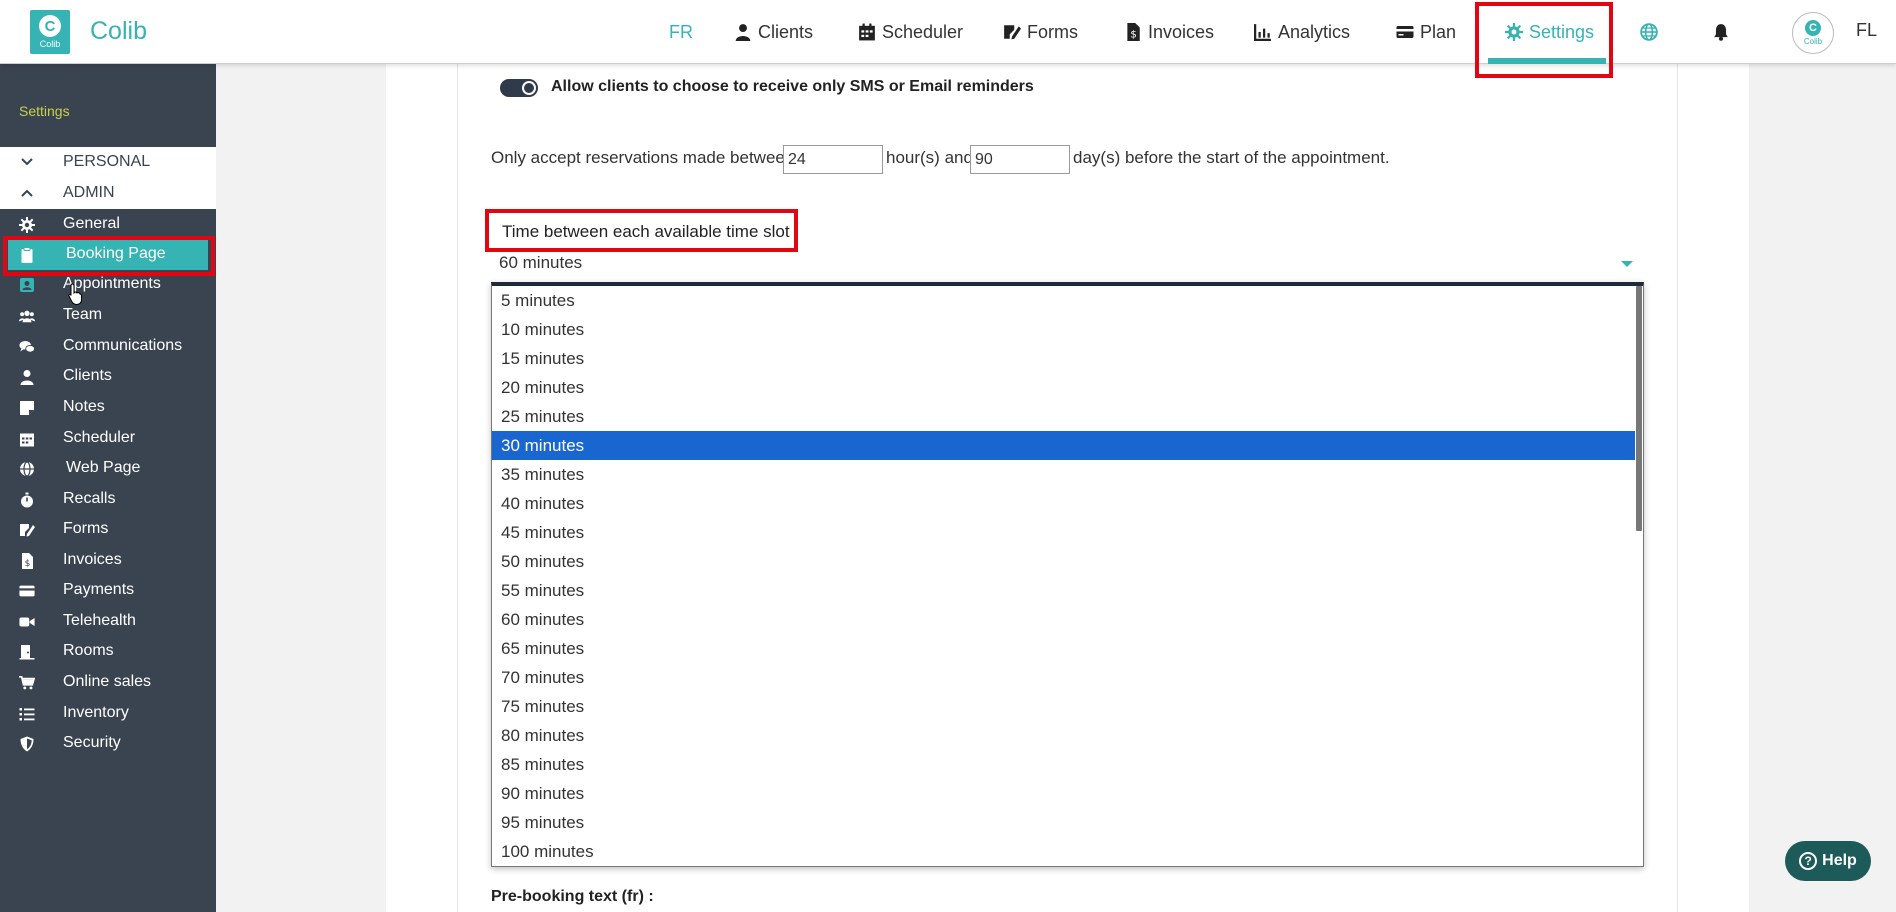 This screenshot has height=912, width=1896. Describe the element at coordinates (27, 347) in the screenshot. I see `chat-icon` at that location.